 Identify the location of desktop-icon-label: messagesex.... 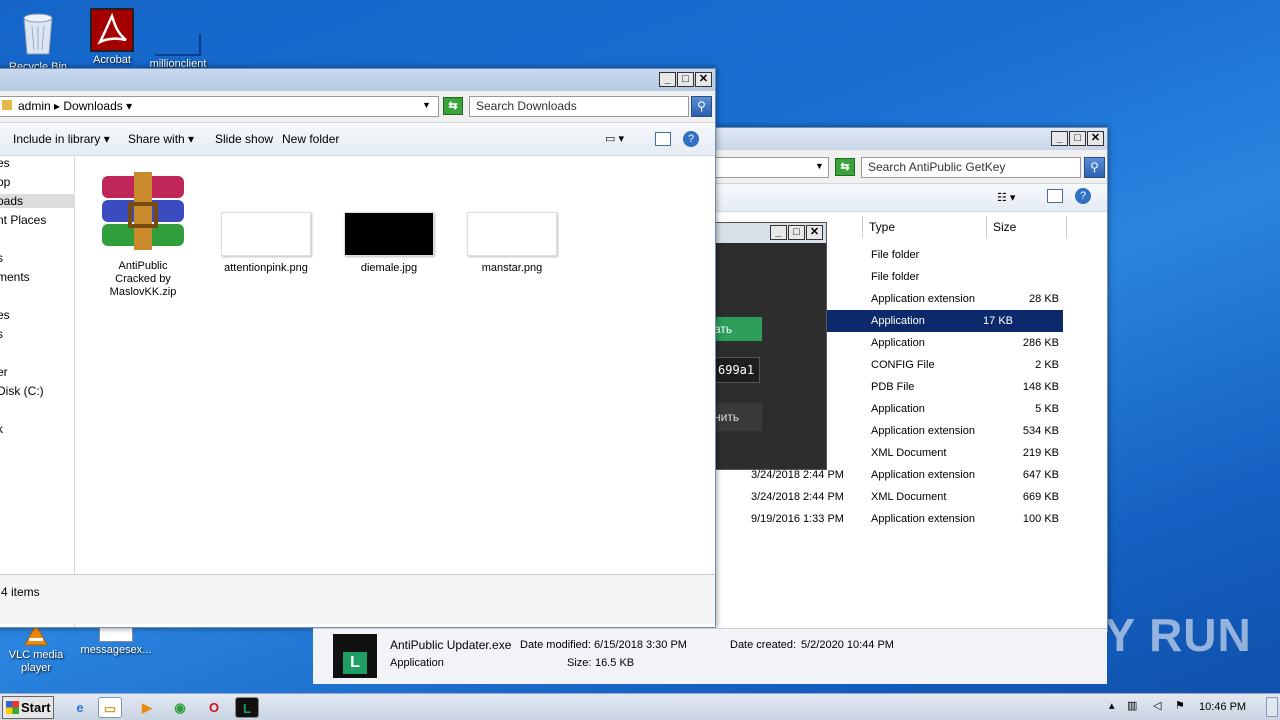
(116, 650).